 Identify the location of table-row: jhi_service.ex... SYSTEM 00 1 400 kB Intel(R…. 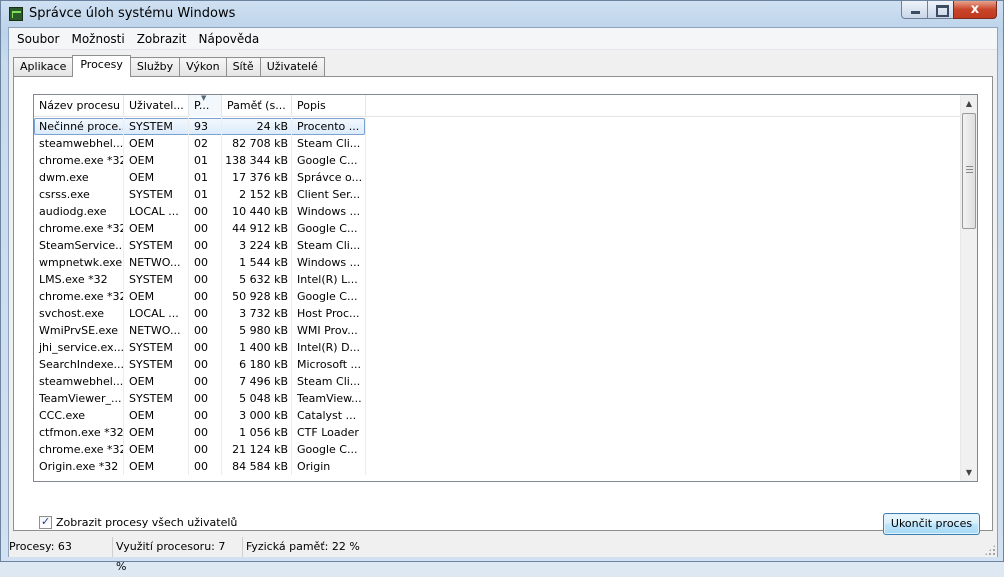
(498, 347).